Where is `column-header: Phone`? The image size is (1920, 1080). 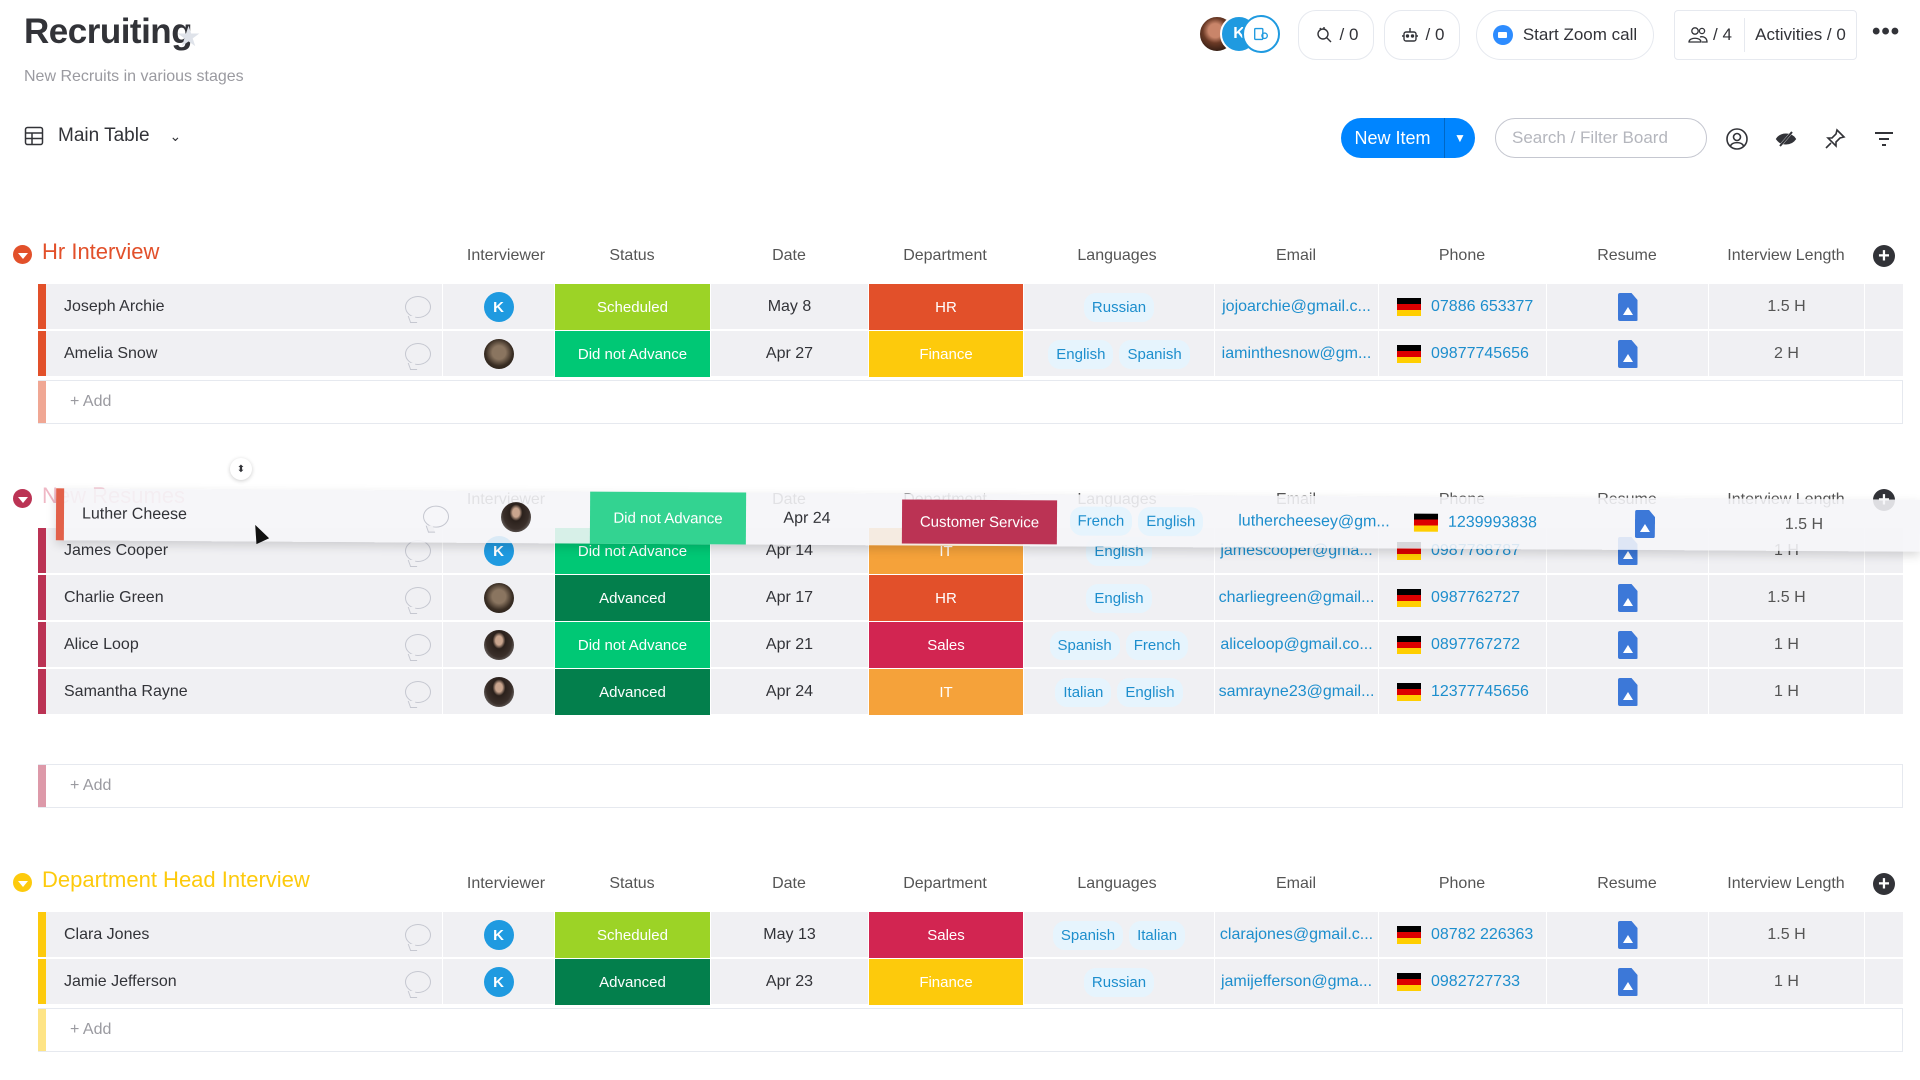 column-header: Phone is located at coordinates (1462, 256).